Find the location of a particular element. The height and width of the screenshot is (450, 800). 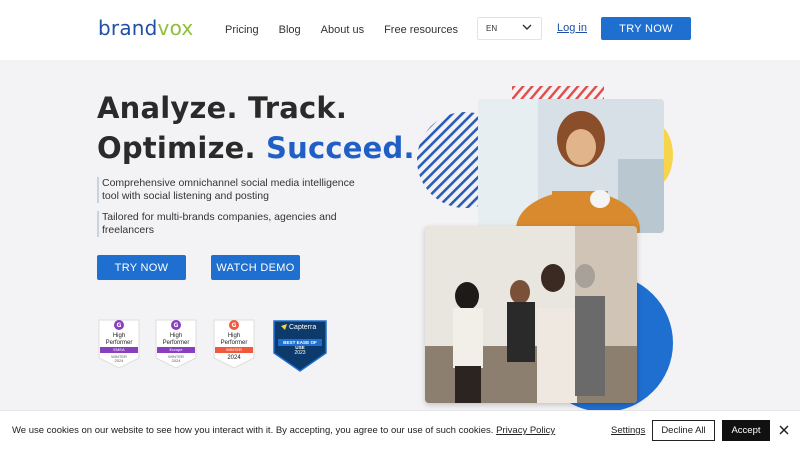

close-icon is located at coordinates (784, 430).